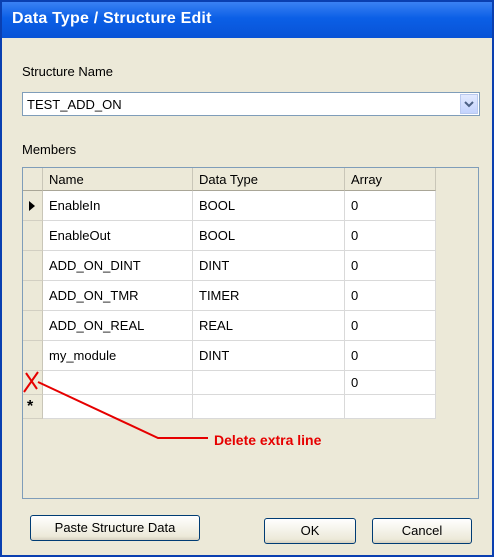  I want to click on paste-structure-data-button: Paste Structure Data, so click(115, 528).